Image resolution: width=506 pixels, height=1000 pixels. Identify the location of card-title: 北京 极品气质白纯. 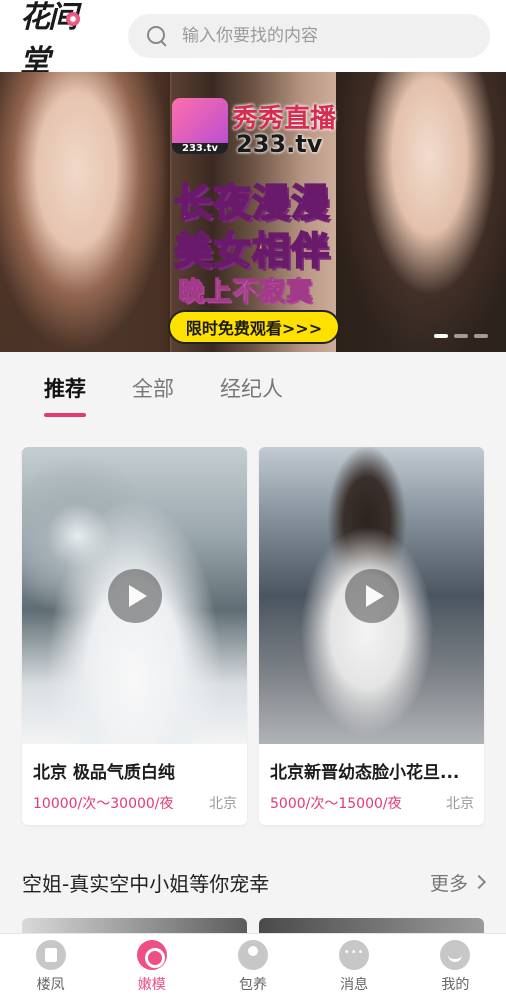
(104, 773).